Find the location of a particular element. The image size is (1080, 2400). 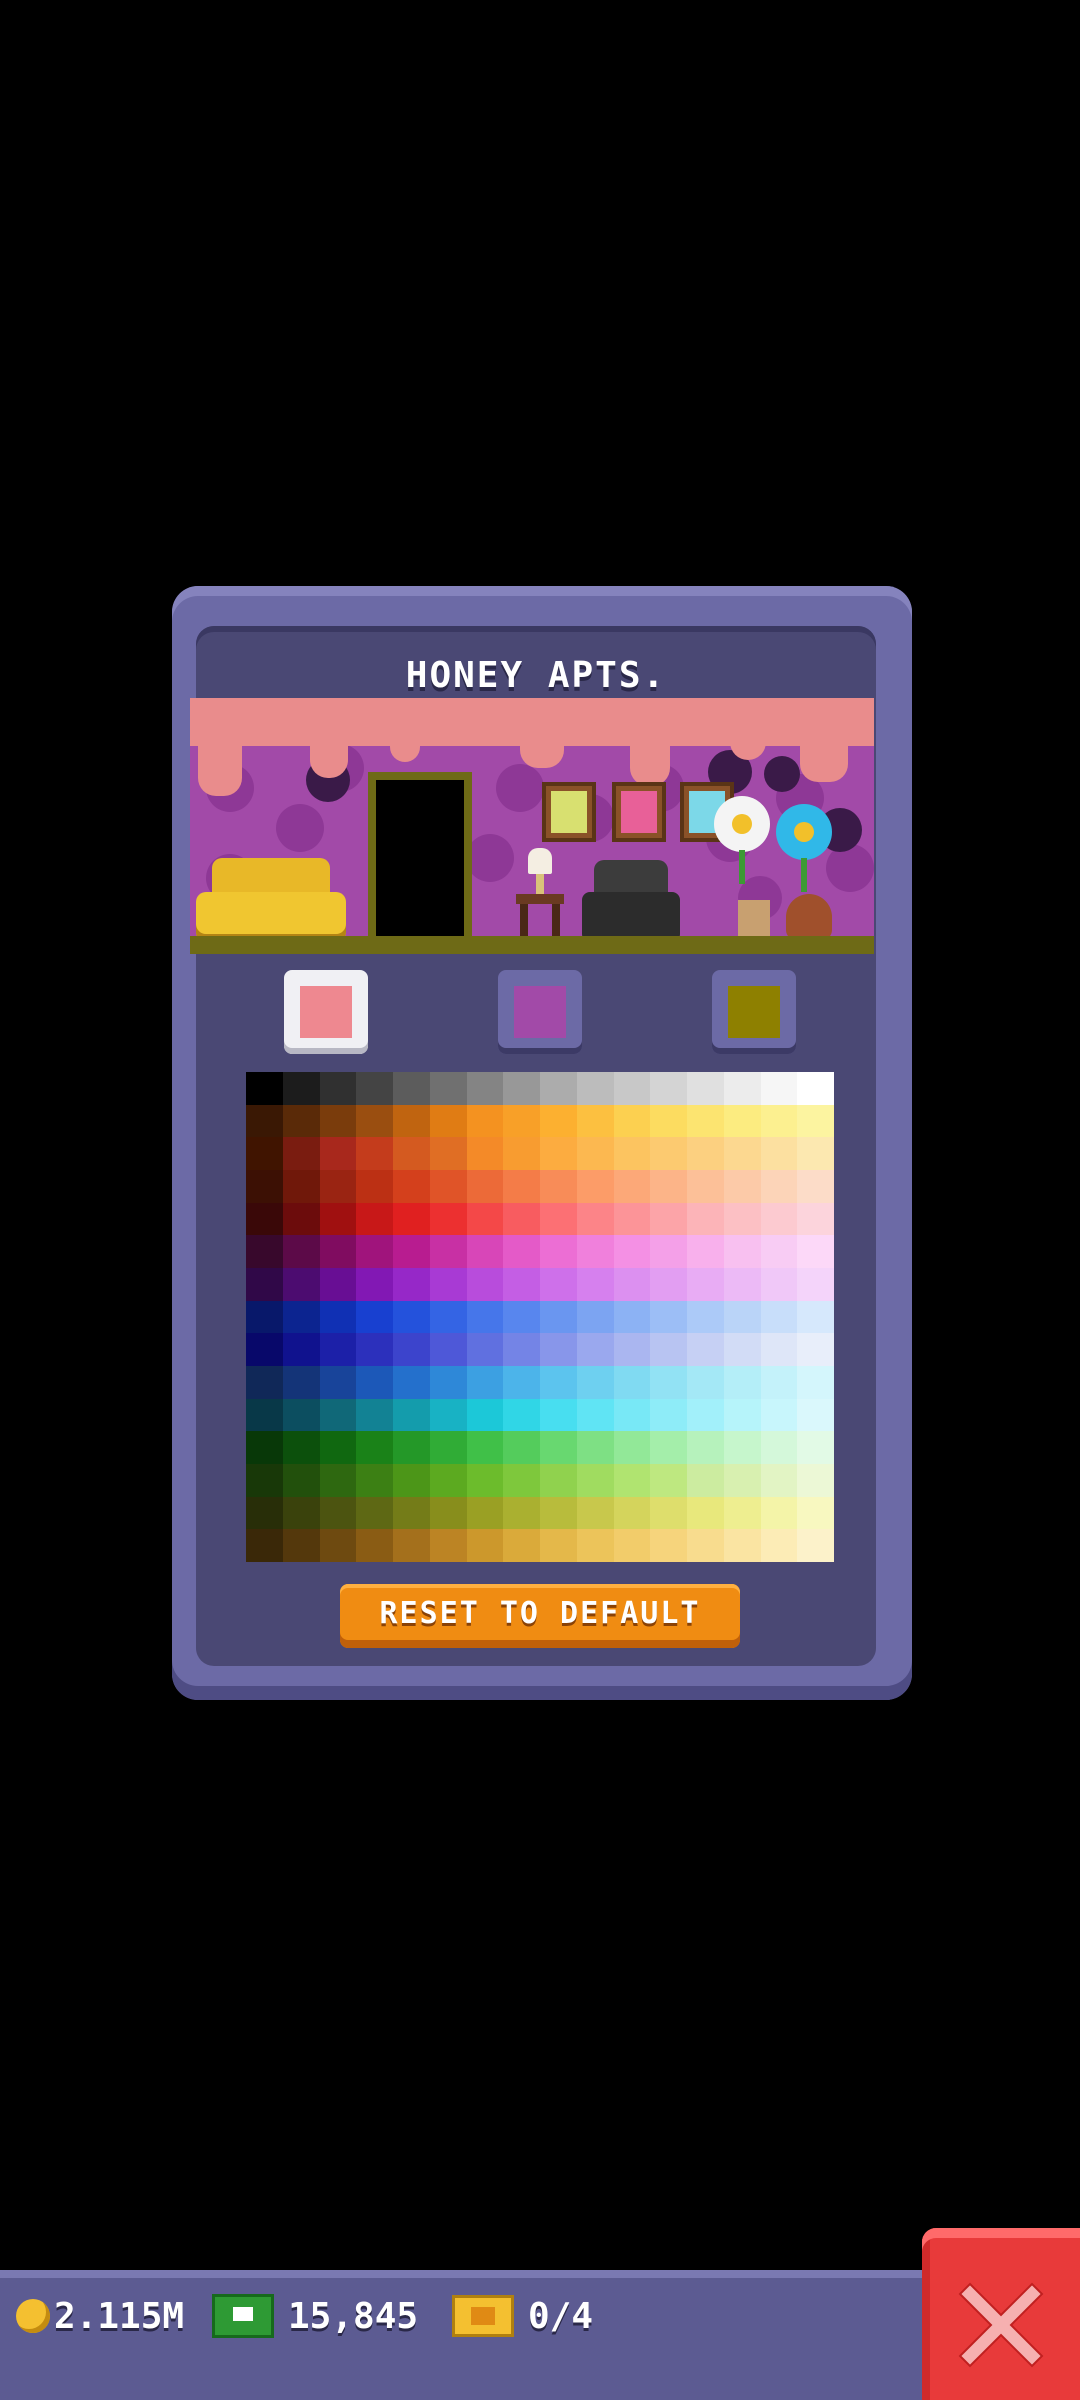

reset-to-default-button: RESET TO DEFAULT is located at coordinates (540, 1616).